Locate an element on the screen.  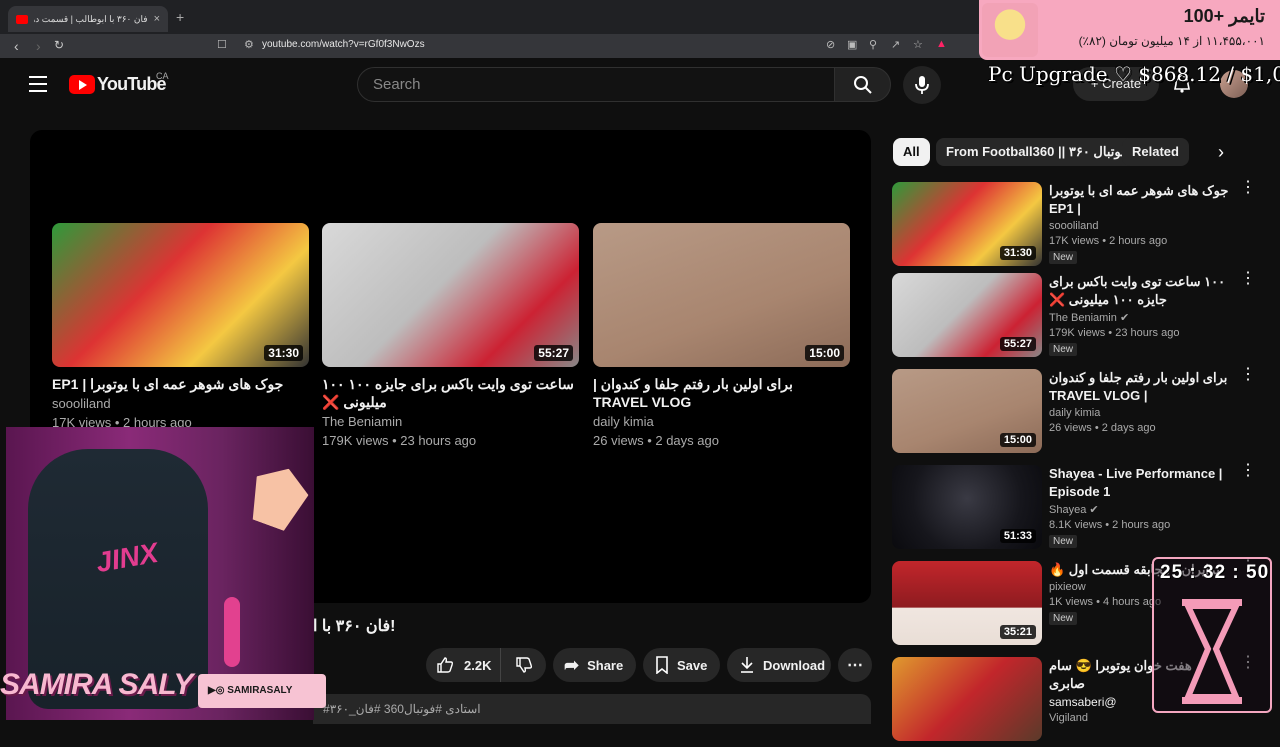
save-button: Save is located at coordinates (681, 665).